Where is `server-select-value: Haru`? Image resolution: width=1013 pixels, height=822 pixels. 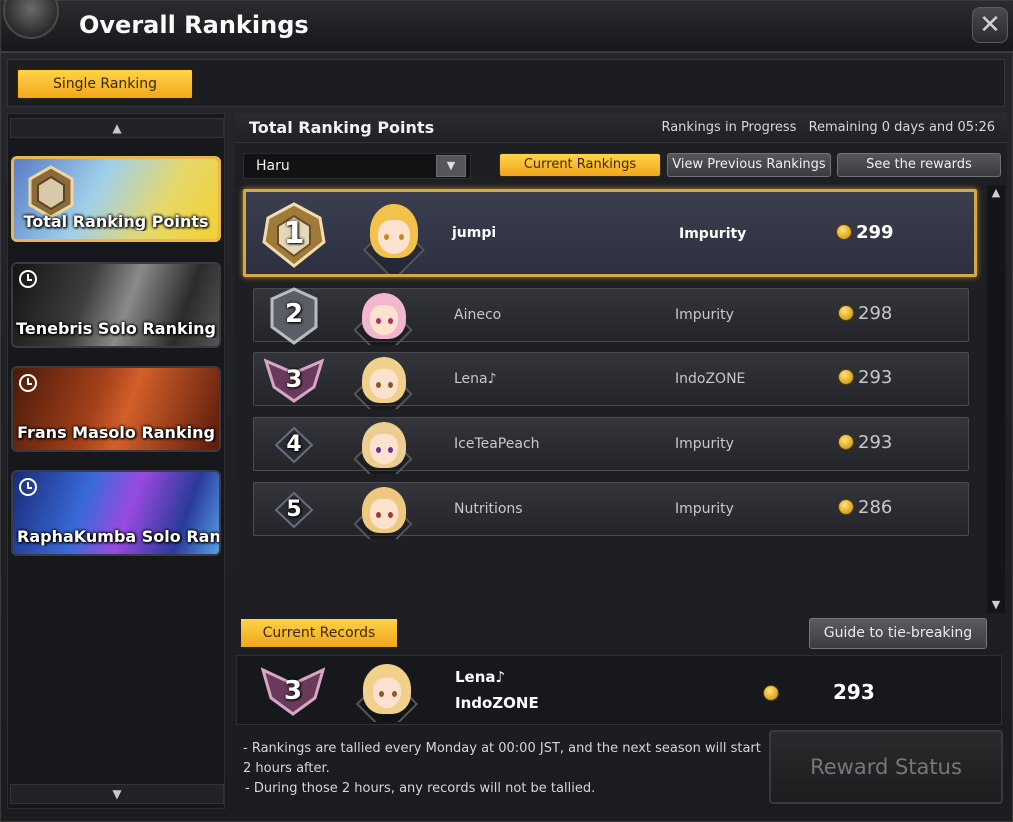 server-select-value: Haru is located at coordinates (273, 166).